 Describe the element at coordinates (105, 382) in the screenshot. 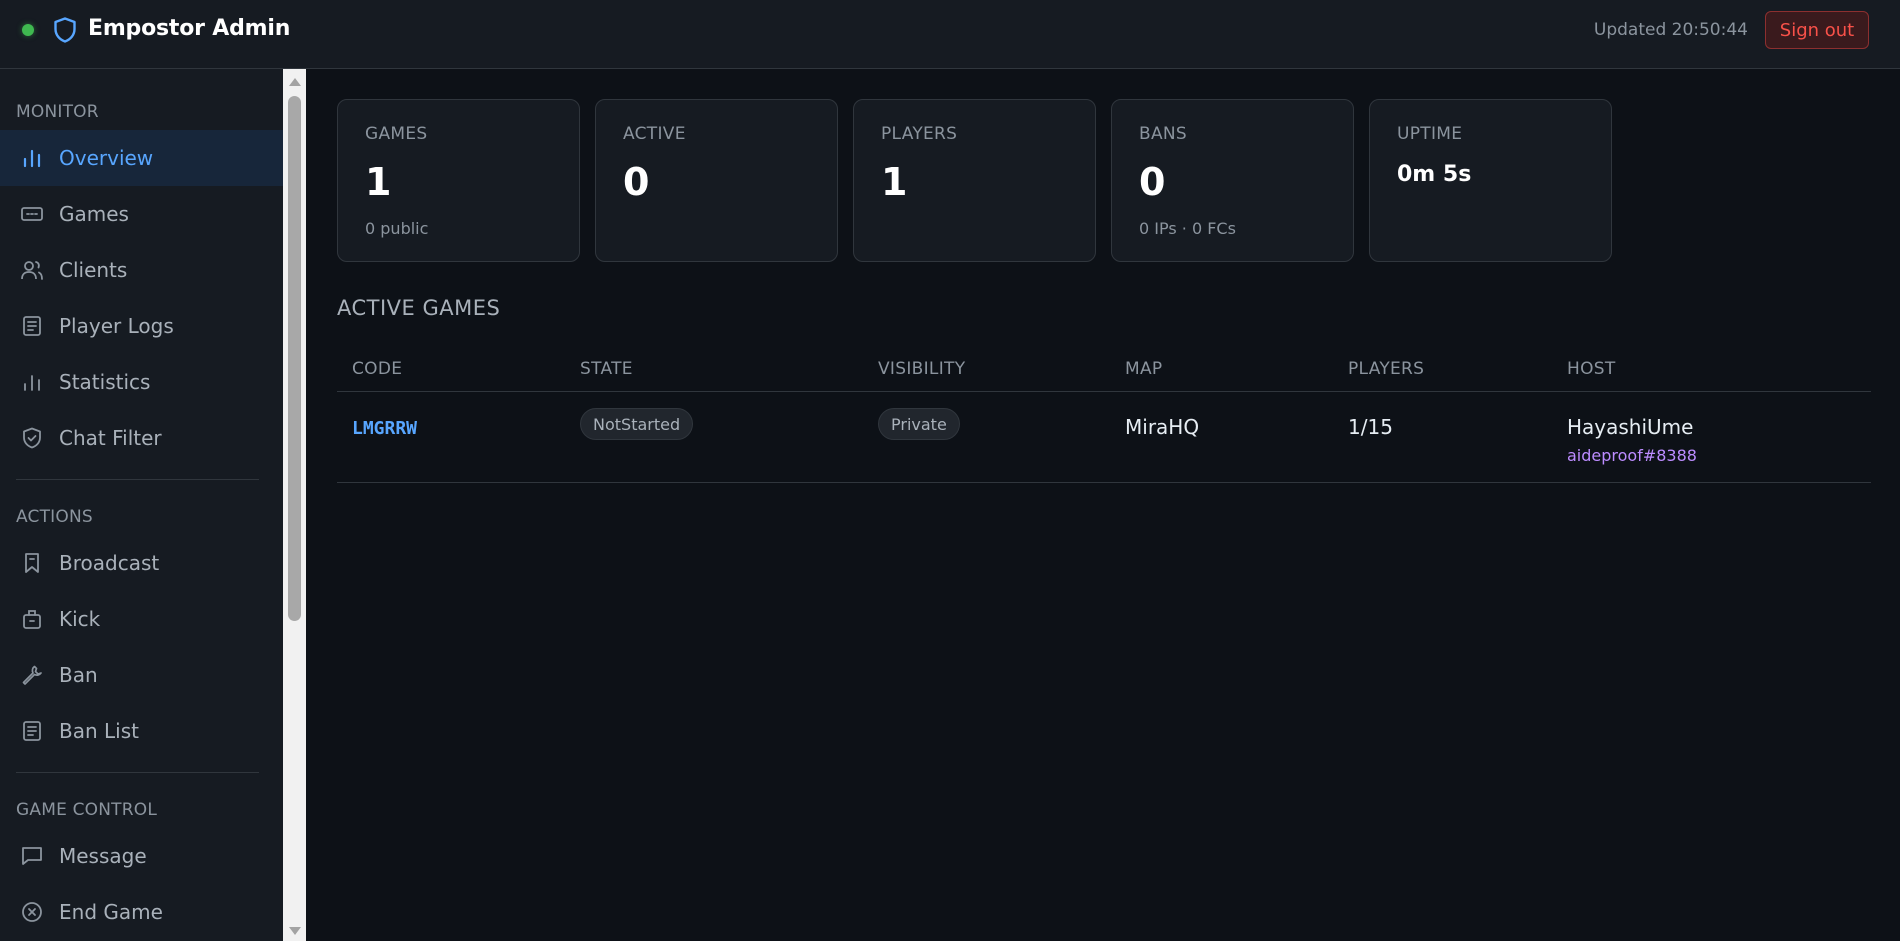

I see `sidebar-item-label: Statistics` at that location.